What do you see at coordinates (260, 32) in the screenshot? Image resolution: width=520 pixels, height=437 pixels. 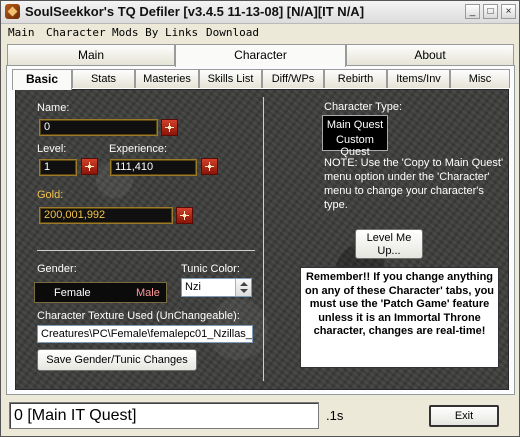 I see `menu-bar: Main Character Mods By Links Download` at bounding box center [260, 32].